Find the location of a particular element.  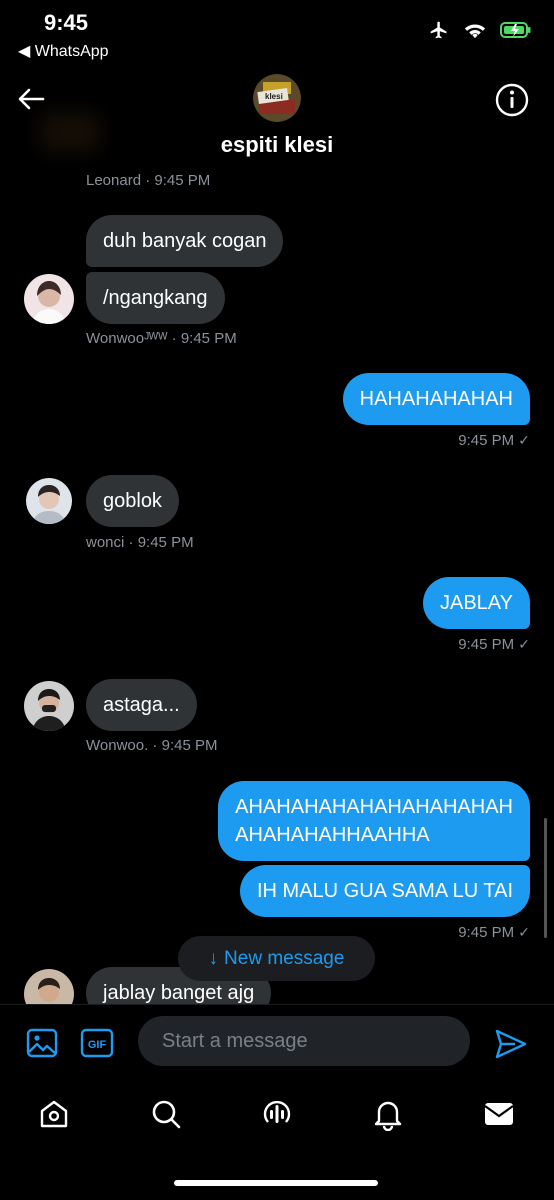

new-message-label: New message is located at coordinates (284, 958).